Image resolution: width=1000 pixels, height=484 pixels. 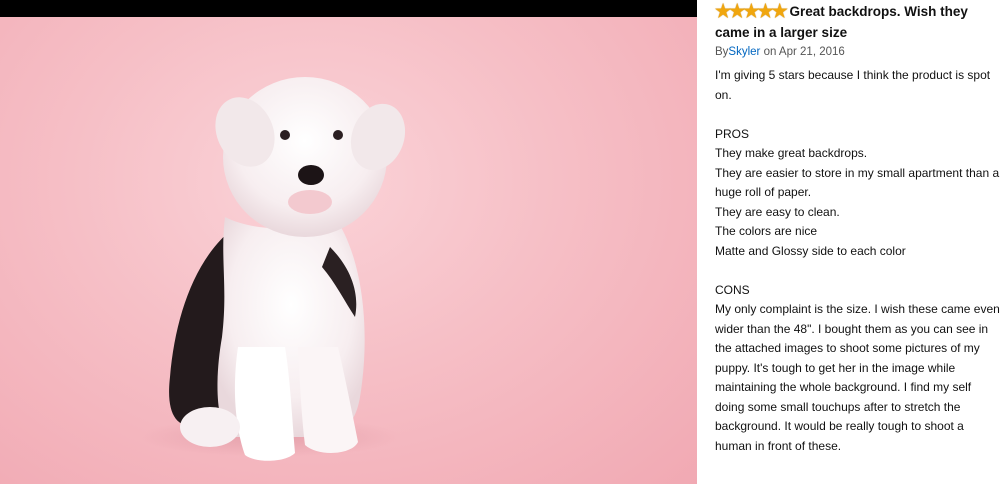 I want to click on pros-item: They make great backdrops., so click(x=791, y=153).